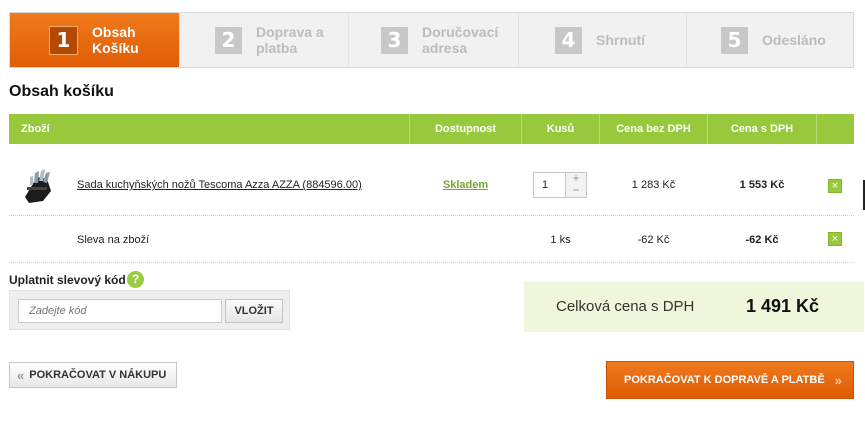 Image resolution: width=865 pixels, height=434 pixels. I want to click on step-number: 2, so click(228, 40).